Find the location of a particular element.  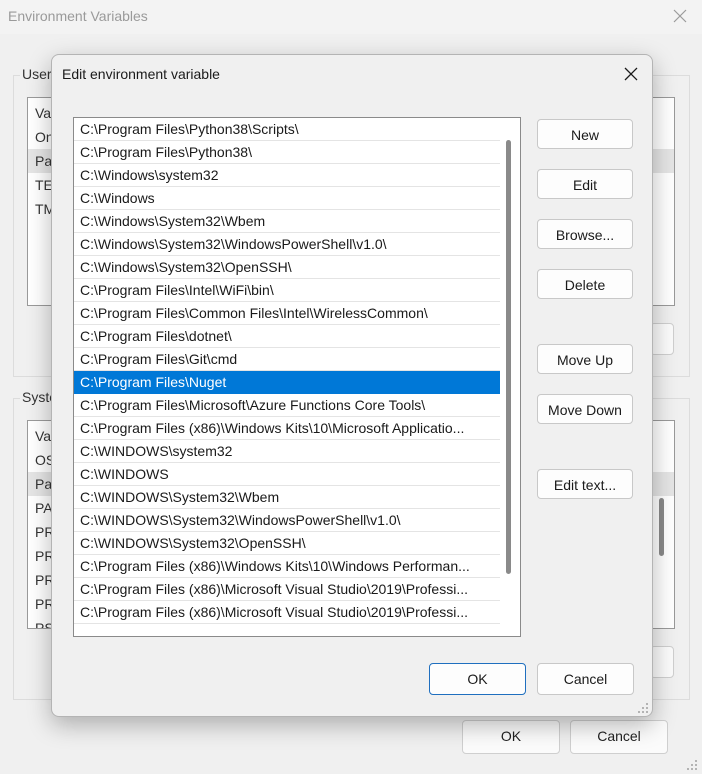

list-item: C:\WINDOWS is located at coordinates (287, 474).